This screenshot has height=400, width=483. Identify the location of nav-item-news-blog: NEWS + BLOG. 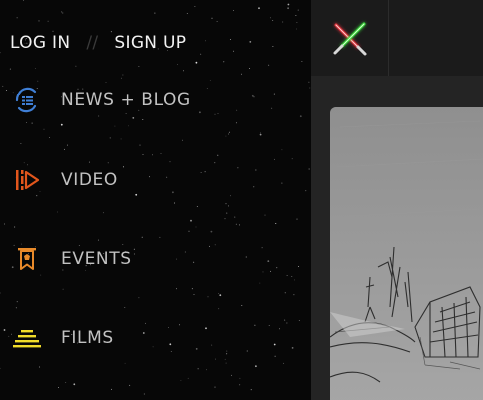
(101, 100).